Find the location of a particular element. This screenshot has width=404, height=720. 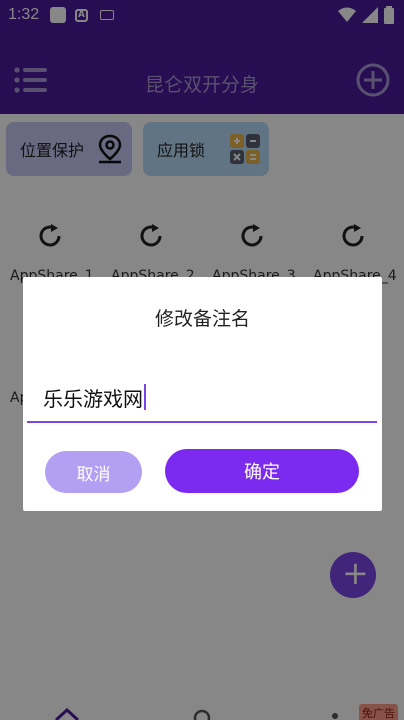

cancel-button: 取消 is located at coordinates (93, 472).